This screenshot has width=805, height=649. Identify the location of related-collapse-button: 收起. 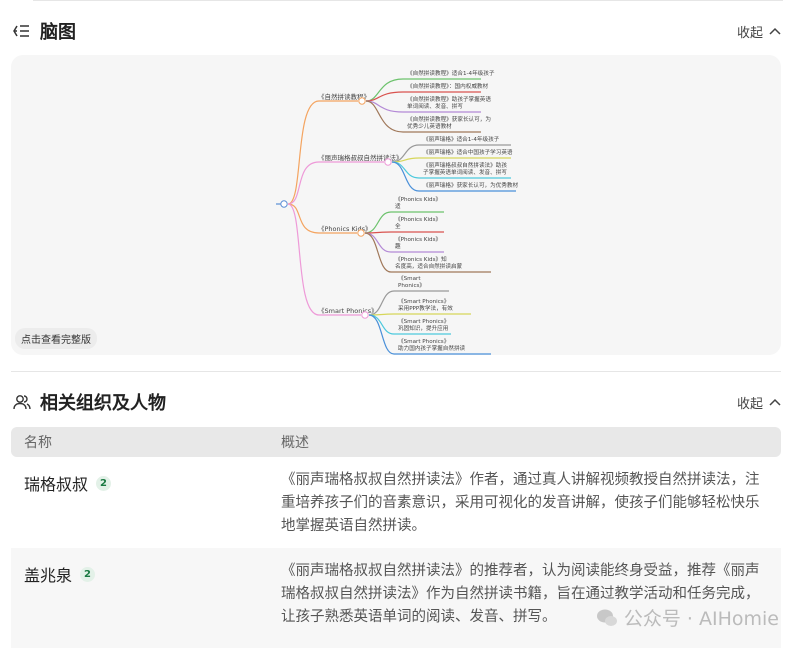
(759, 402).